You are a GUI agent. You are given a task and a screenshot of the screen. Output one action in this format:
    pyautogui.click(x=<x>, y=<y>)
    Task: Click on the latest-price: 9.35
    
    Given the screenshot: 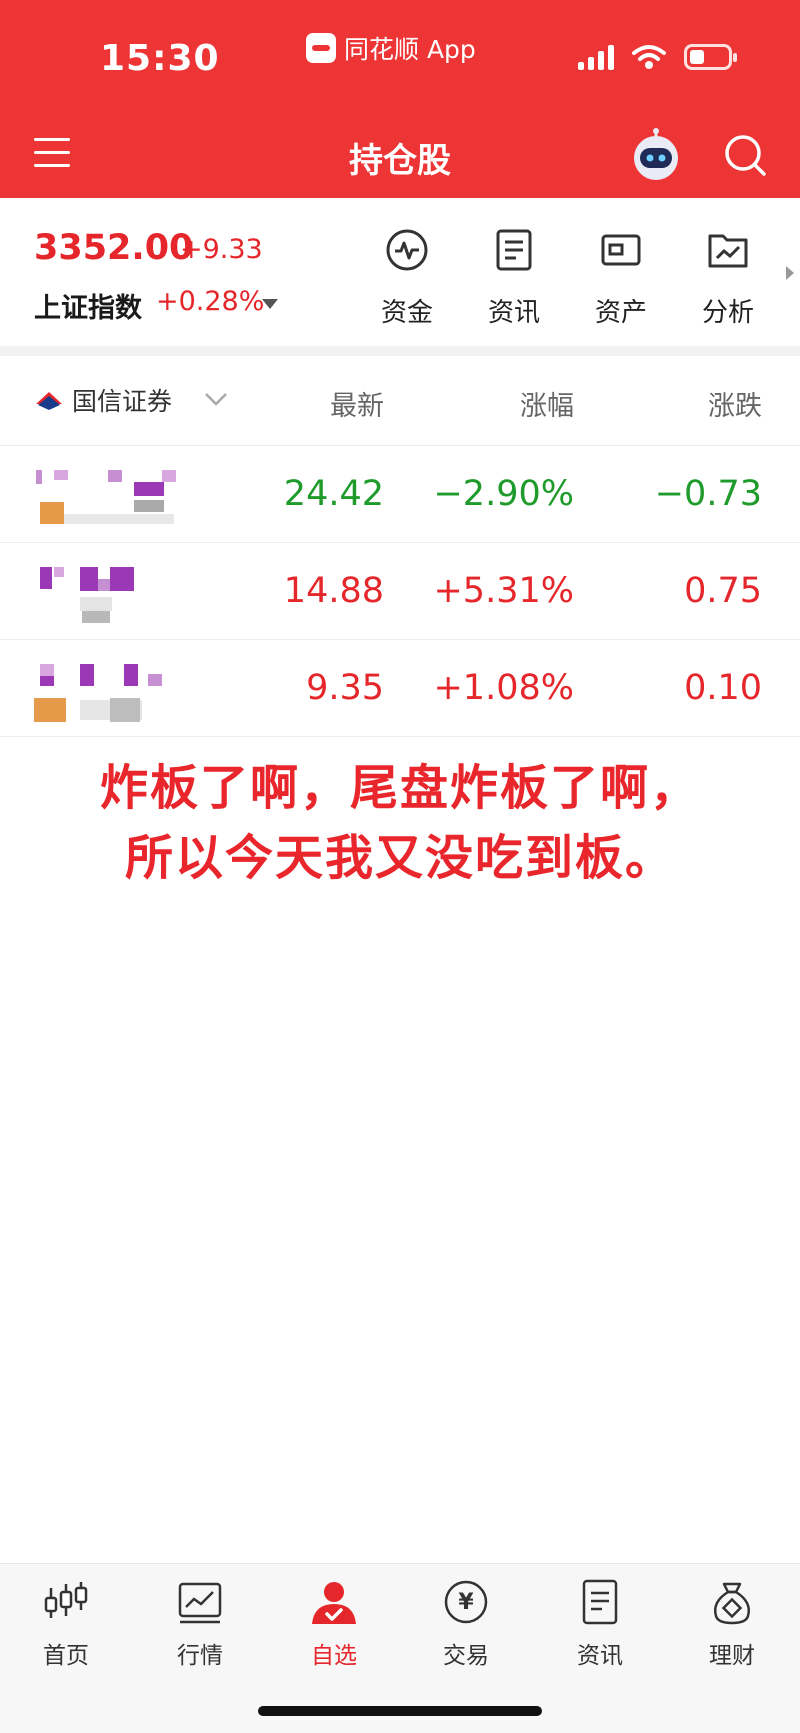 What is the action you would take?
    pyautogui.click(x=345, y=688)
    